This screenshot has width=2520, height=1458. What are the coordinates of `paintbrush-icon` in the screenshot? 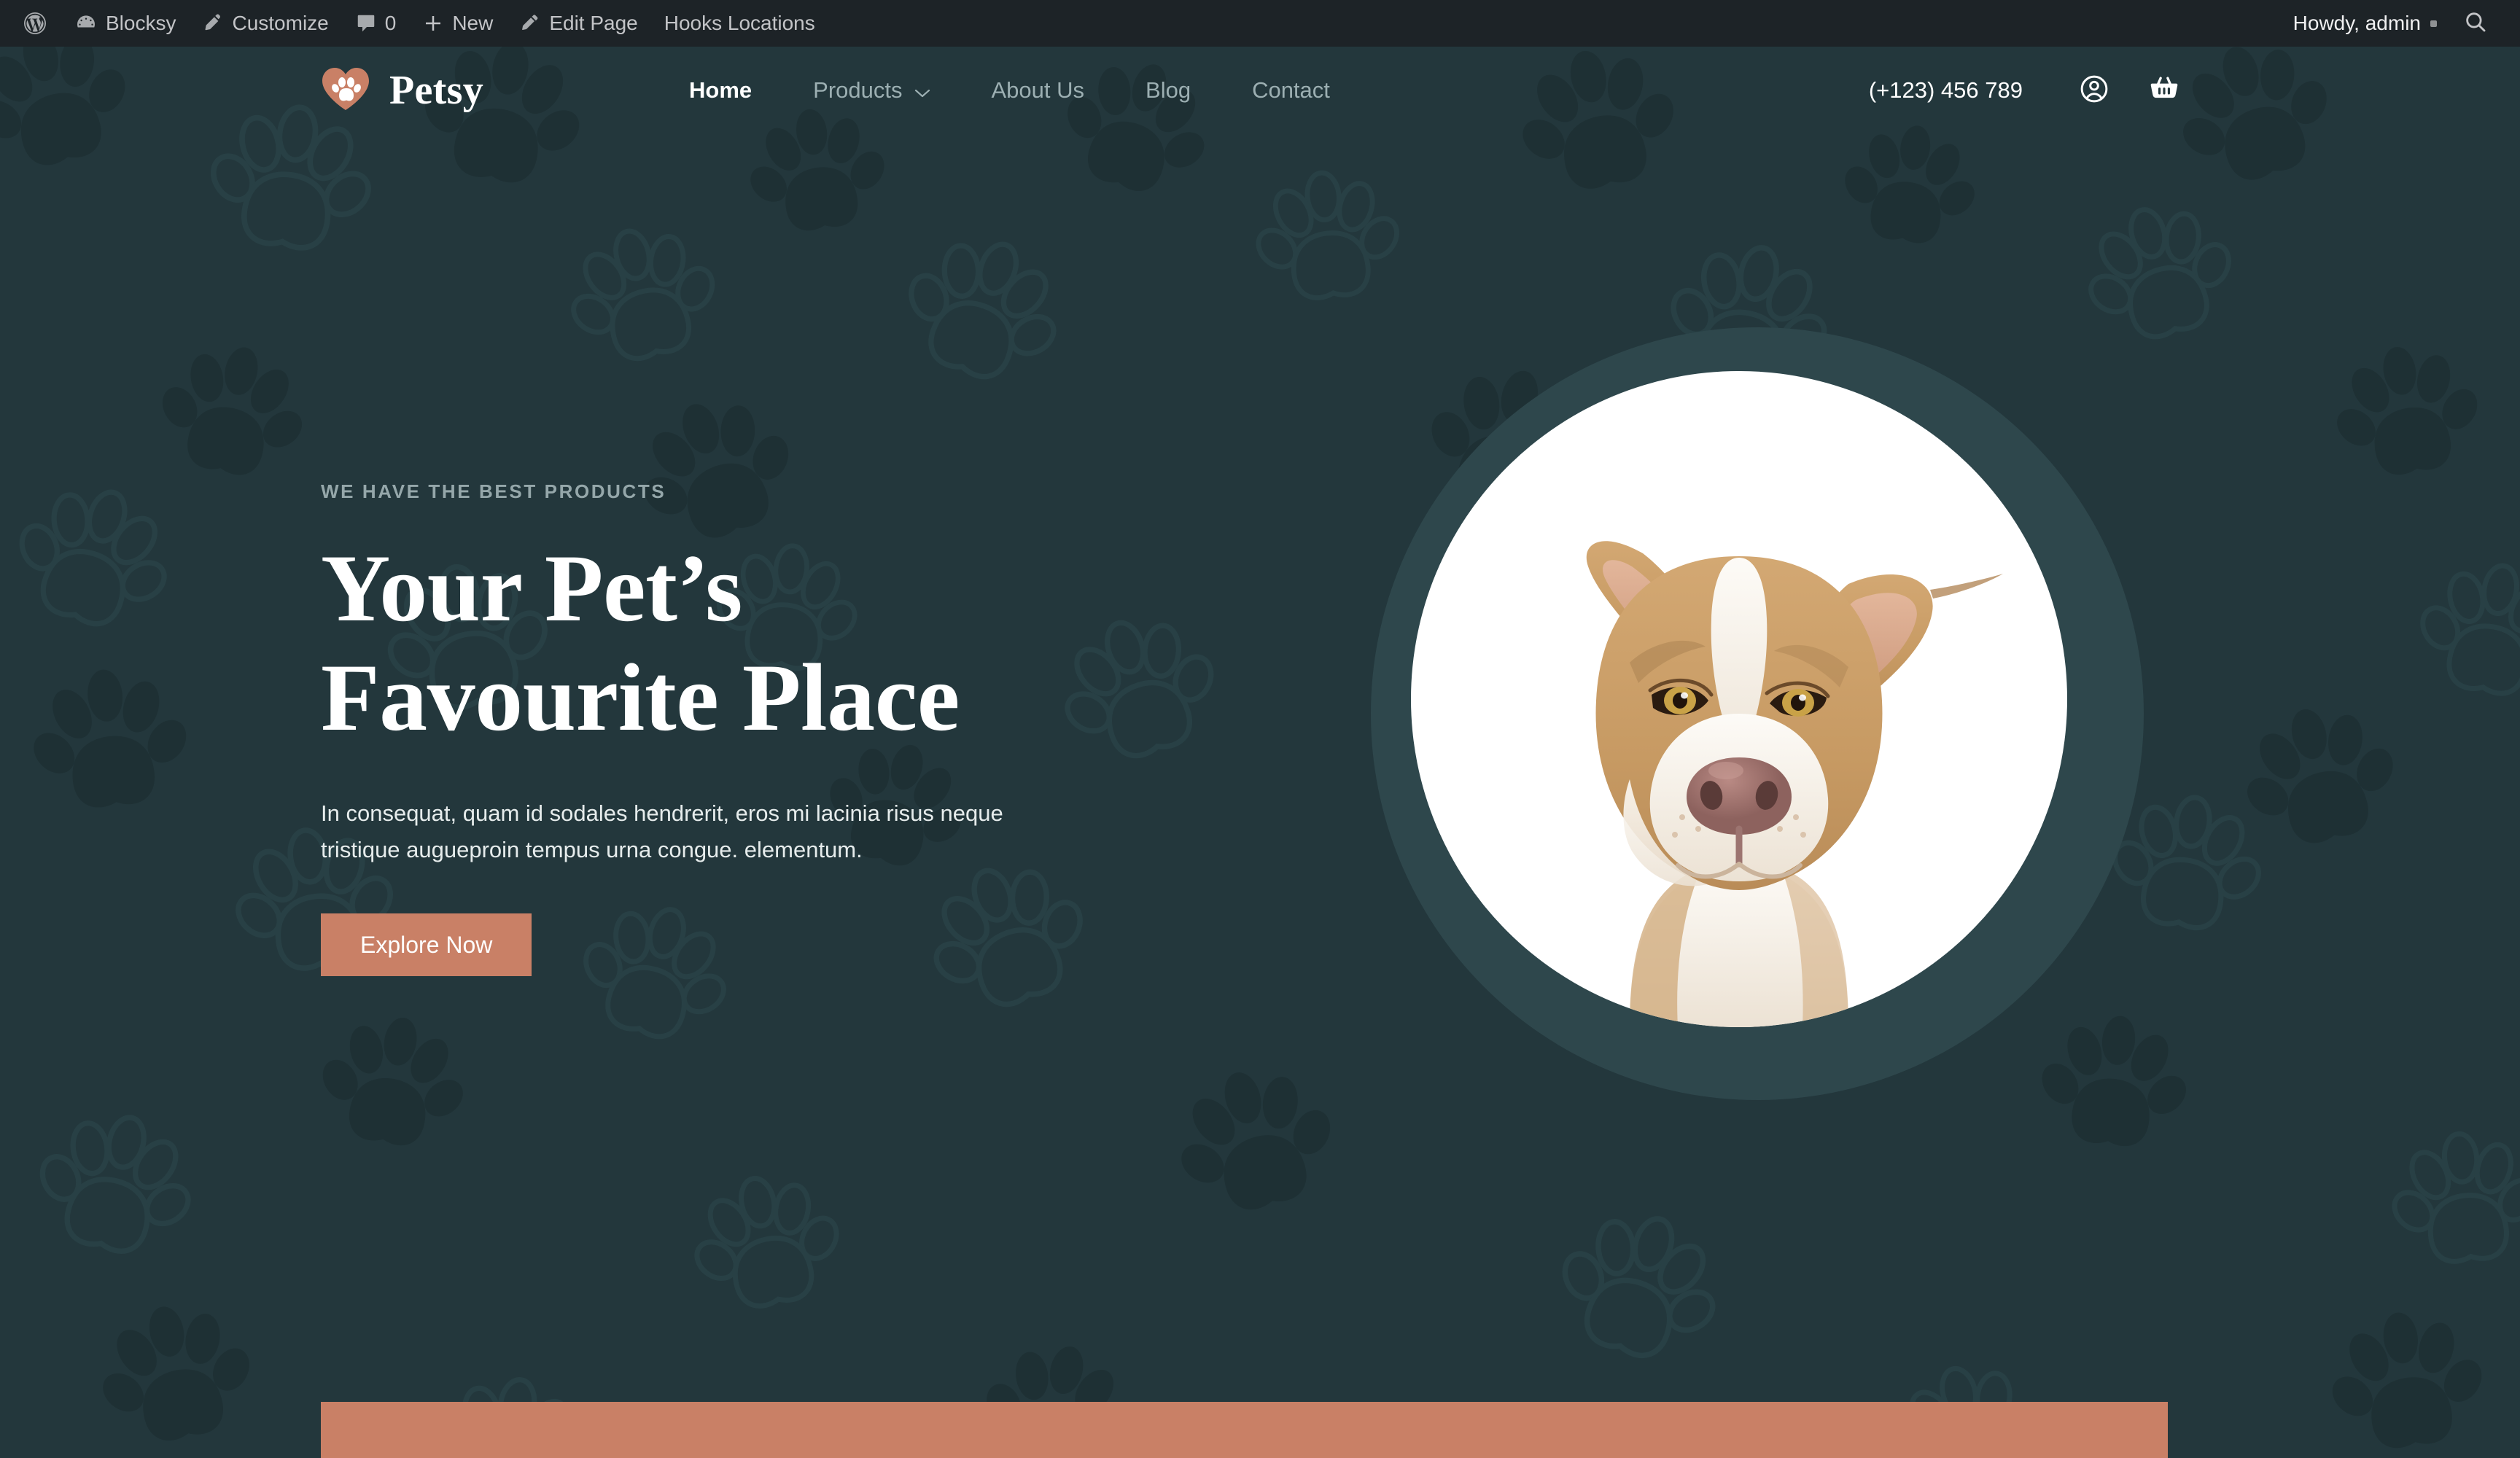 It's located at (213, 23).